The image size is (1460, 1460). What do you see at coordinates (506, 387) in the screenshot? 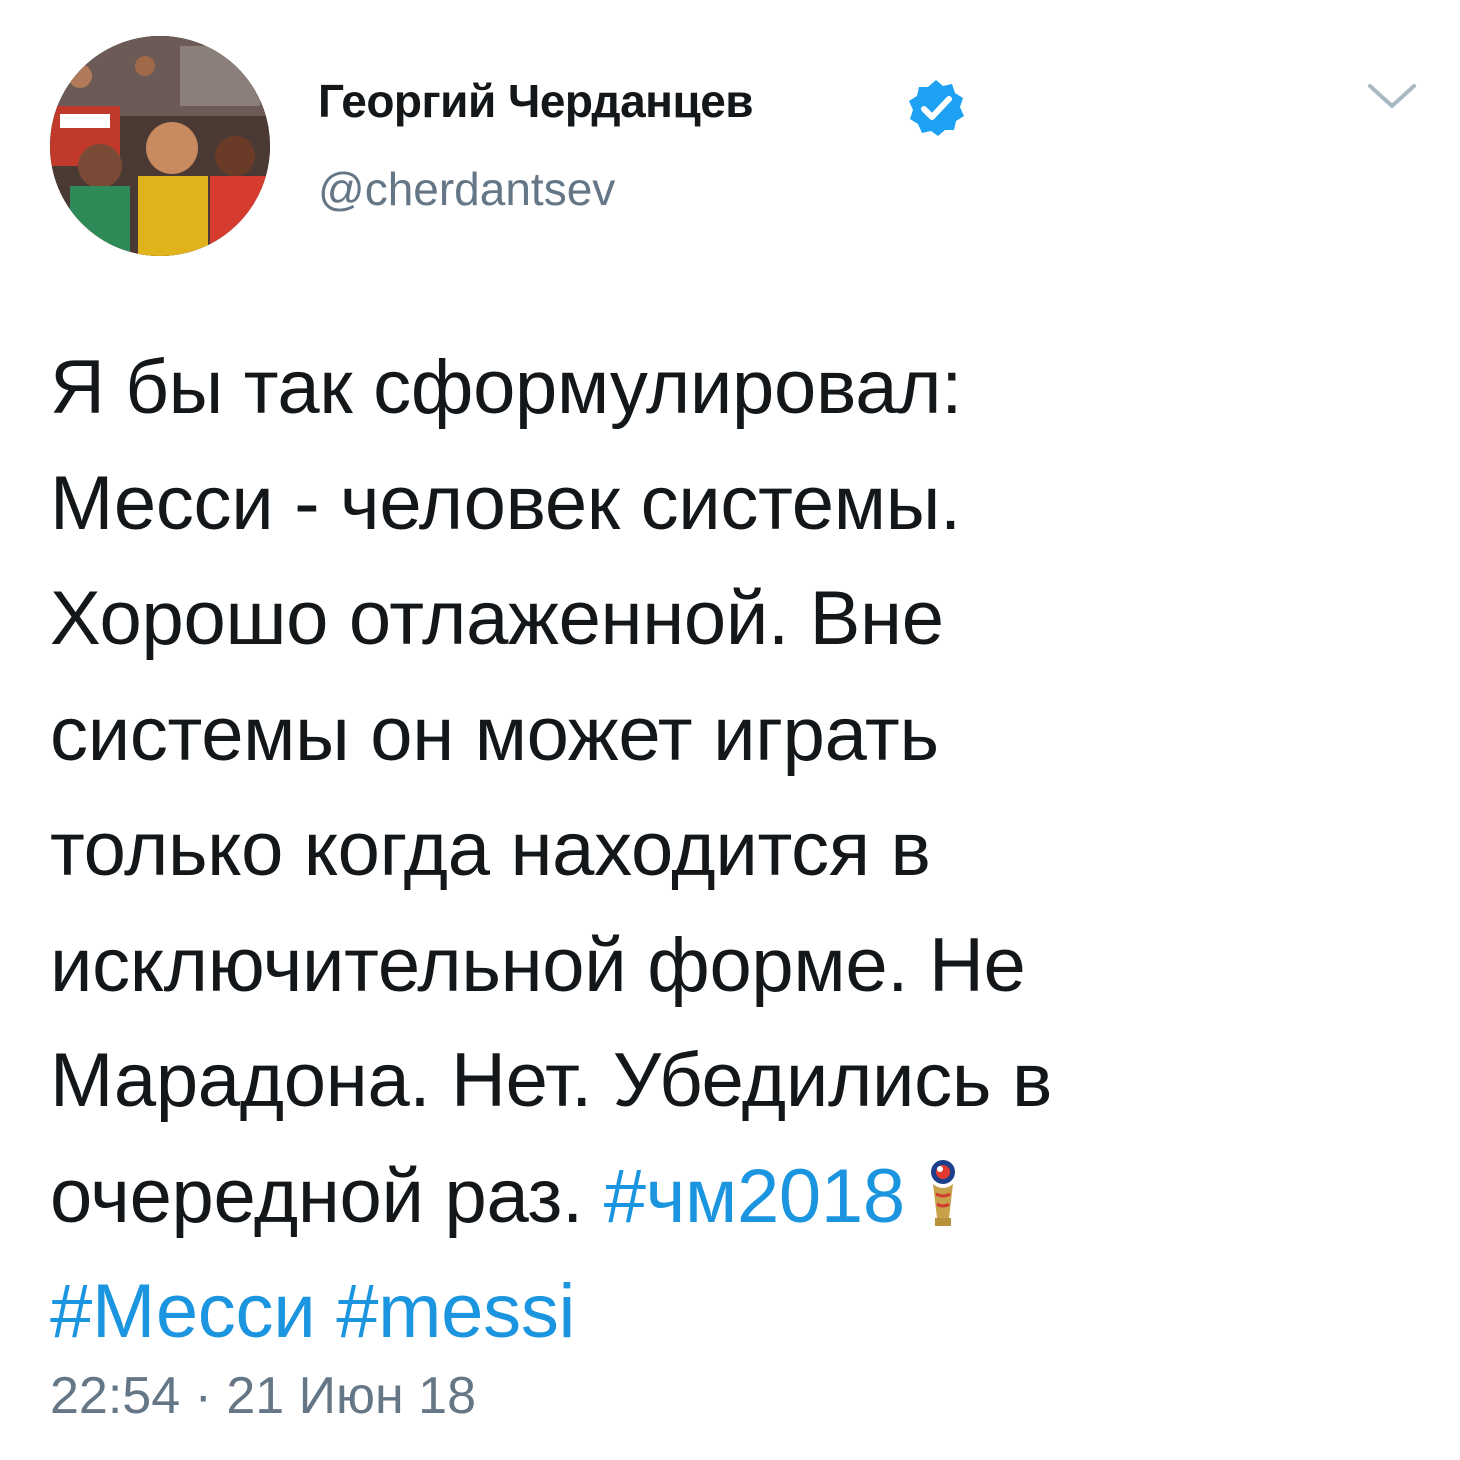
I see `tweet-line: Я бы так сформулировал:` at bounding box center [506, 387].